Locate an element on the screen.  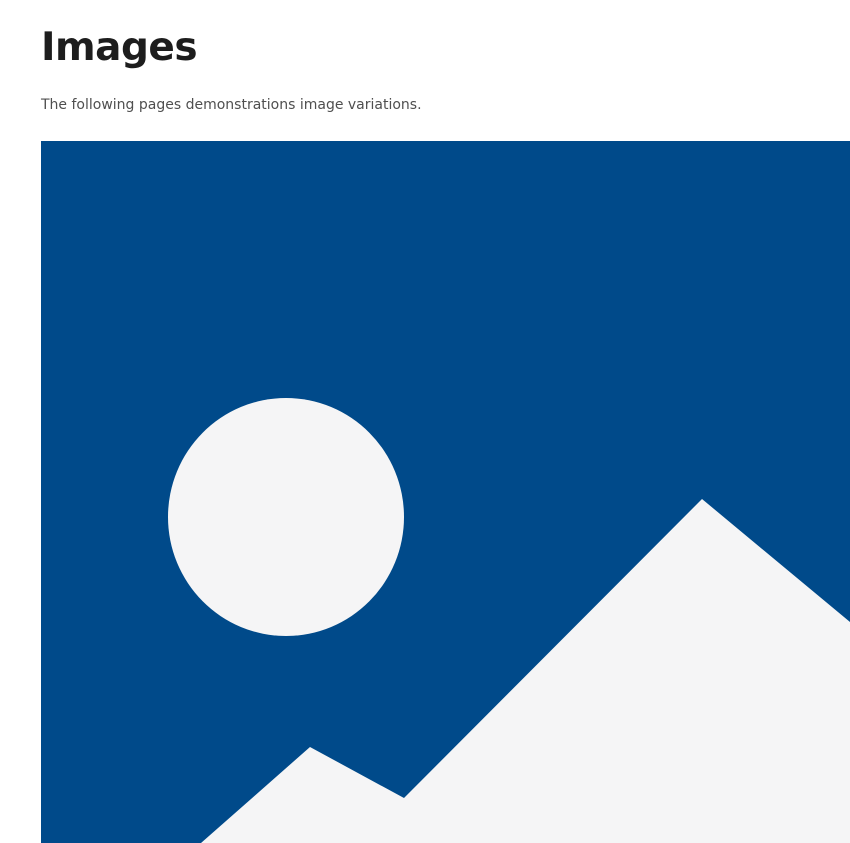
sun-circle is located at coordinates (286, 517).